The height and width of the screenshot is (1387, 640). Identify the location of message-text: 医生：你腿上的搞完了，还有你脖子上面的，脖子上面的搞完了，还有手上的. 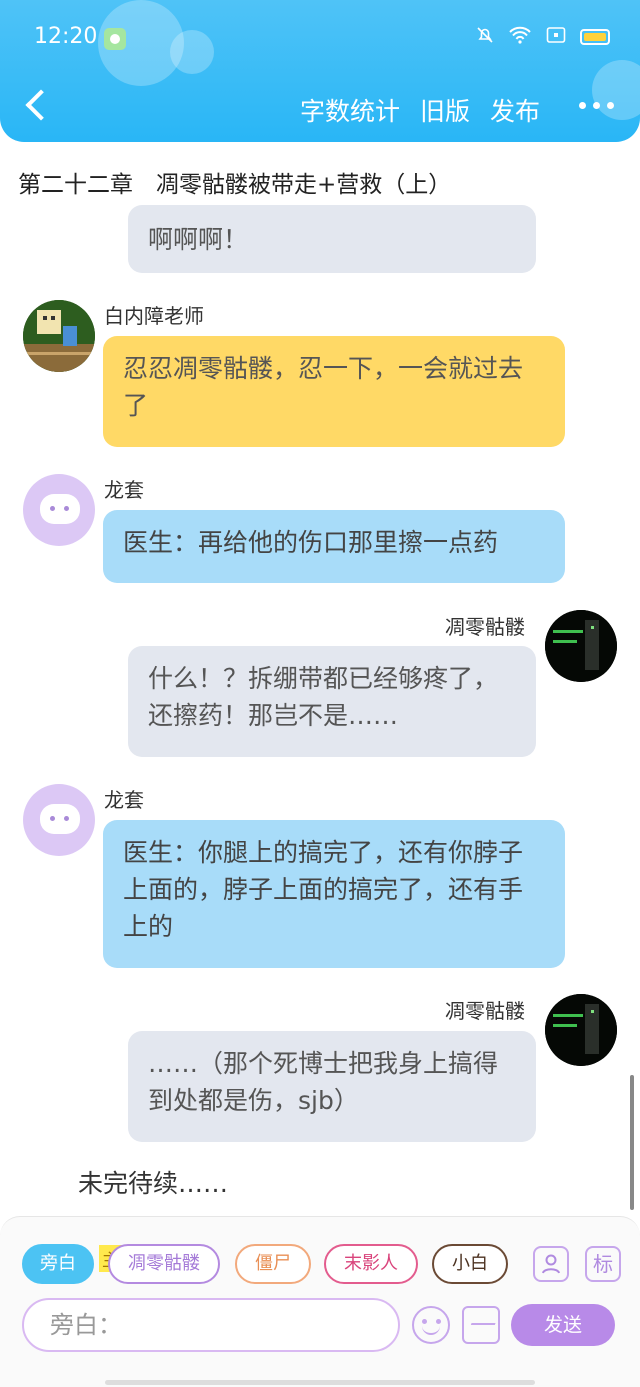
(323, 889).